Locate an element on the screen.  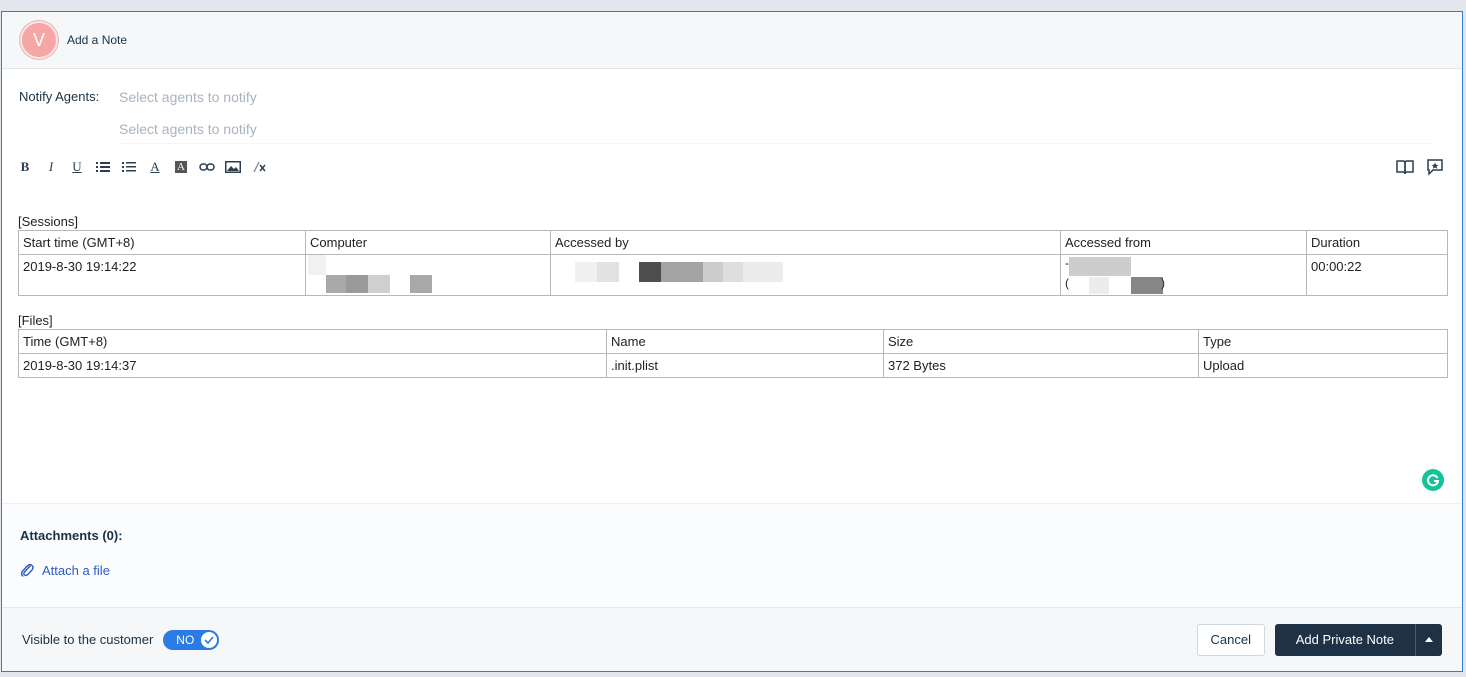
table-header-row: Time (GMT+8) Name Size Type is located at coordinates (733, 341).